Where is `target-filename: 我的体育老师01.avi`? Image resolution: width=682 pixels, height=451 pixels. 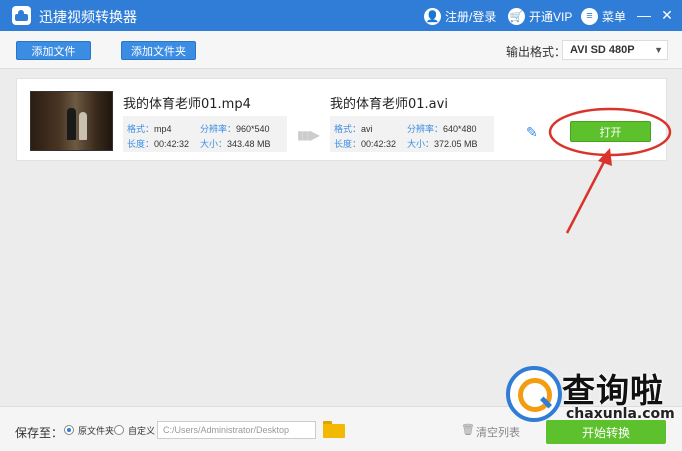 target-filename: 我的体育老师01.avi is located at coordinates (389, 104).